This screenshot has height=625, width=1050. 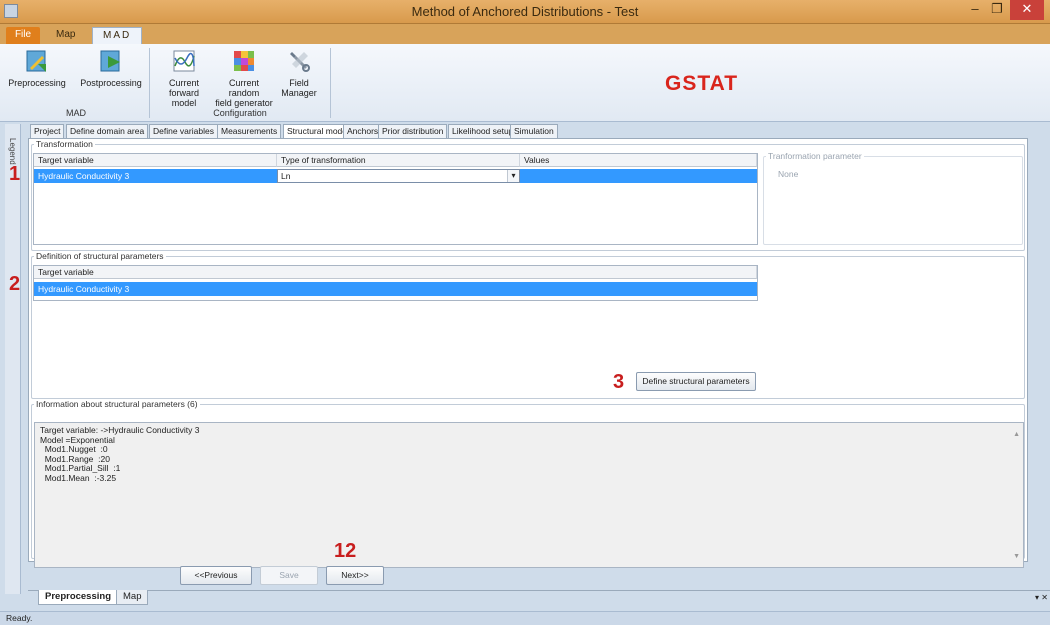 I want to click on forward-model-label-1: Current, so click(x=183, y=83).